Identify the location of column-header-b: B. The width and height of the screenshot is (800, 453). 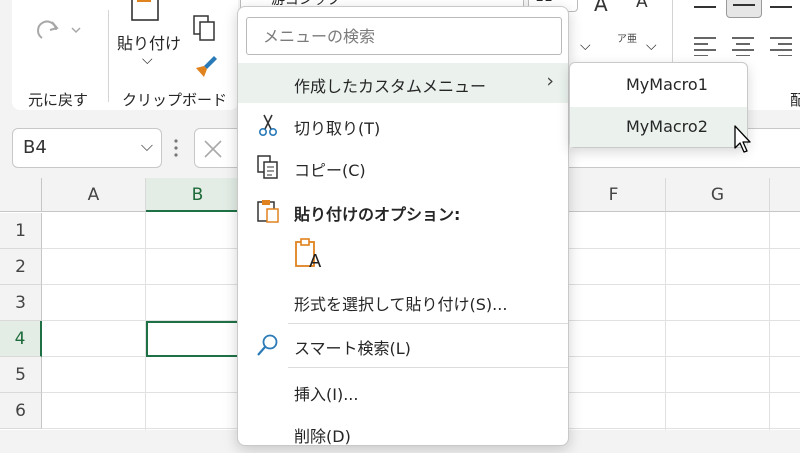
(198, 195).